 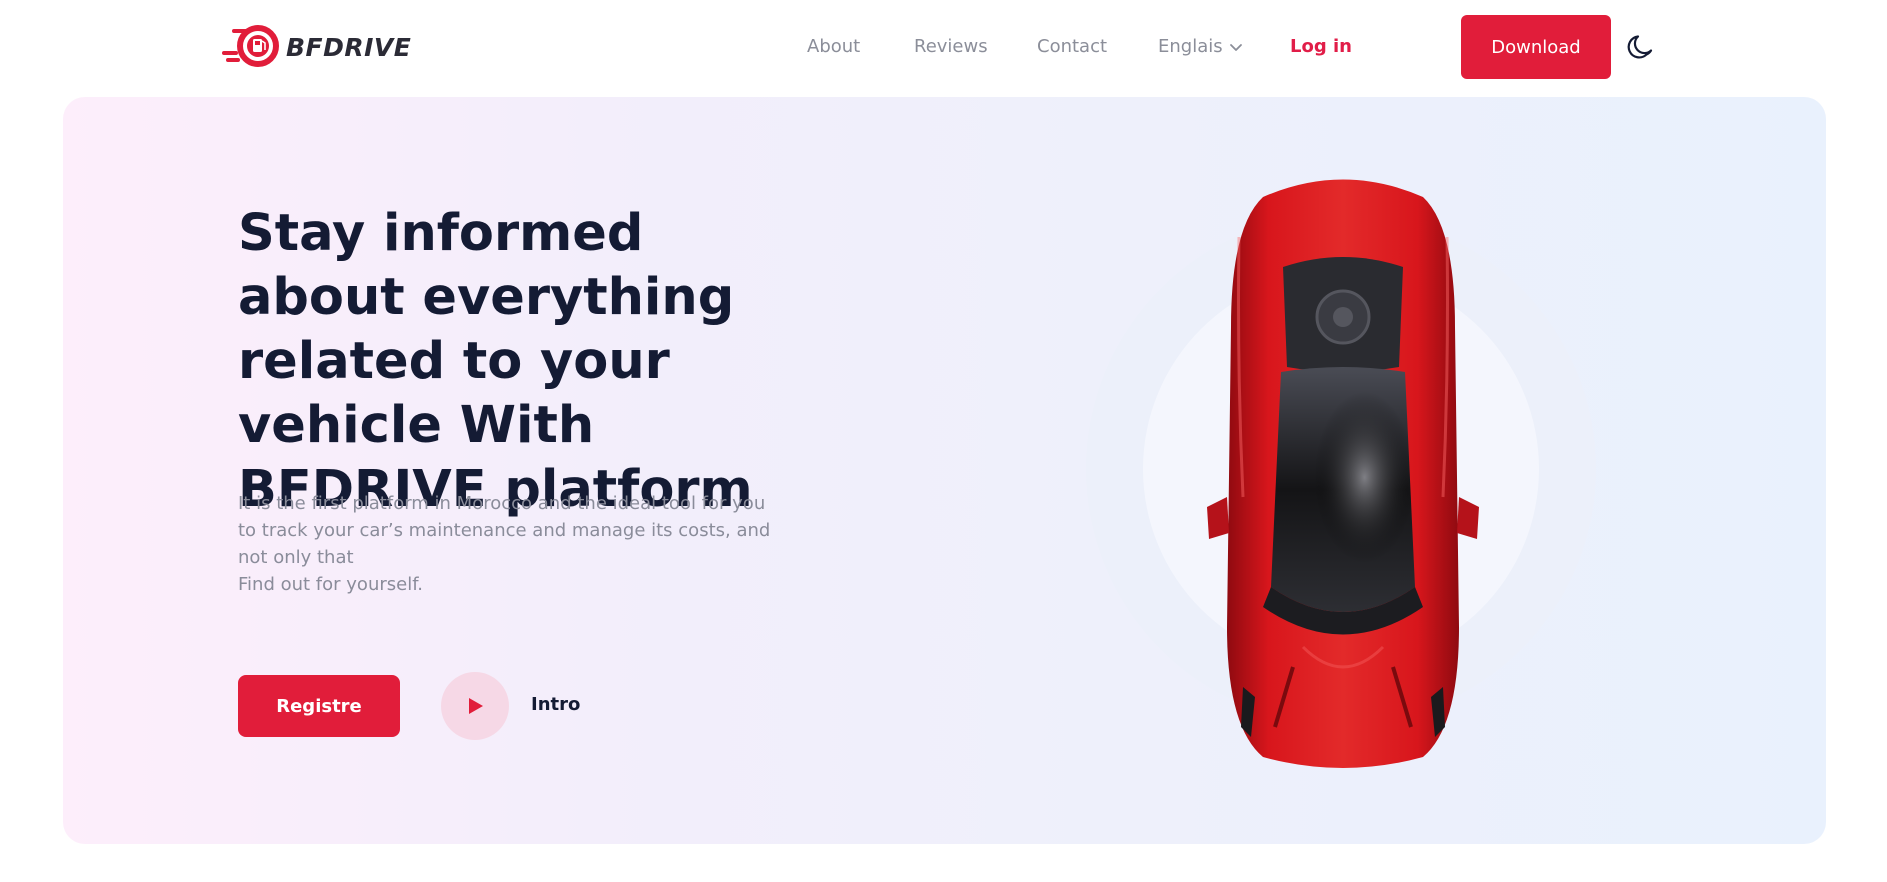 What do you see at coordinates (1536, 47) in the screenshot?
I see `download-button: Download` at bounding box center [1536, 47].